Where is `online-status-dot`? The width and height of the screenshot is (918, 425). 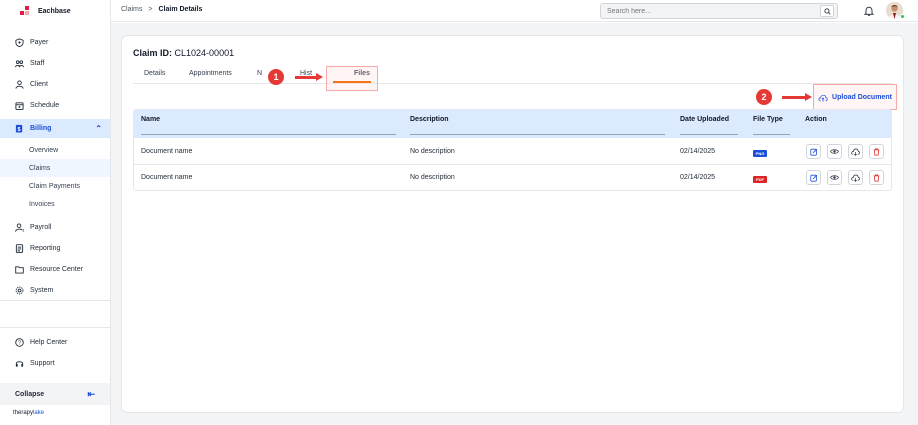 online-status-dot is located at coordinates (902, 16).